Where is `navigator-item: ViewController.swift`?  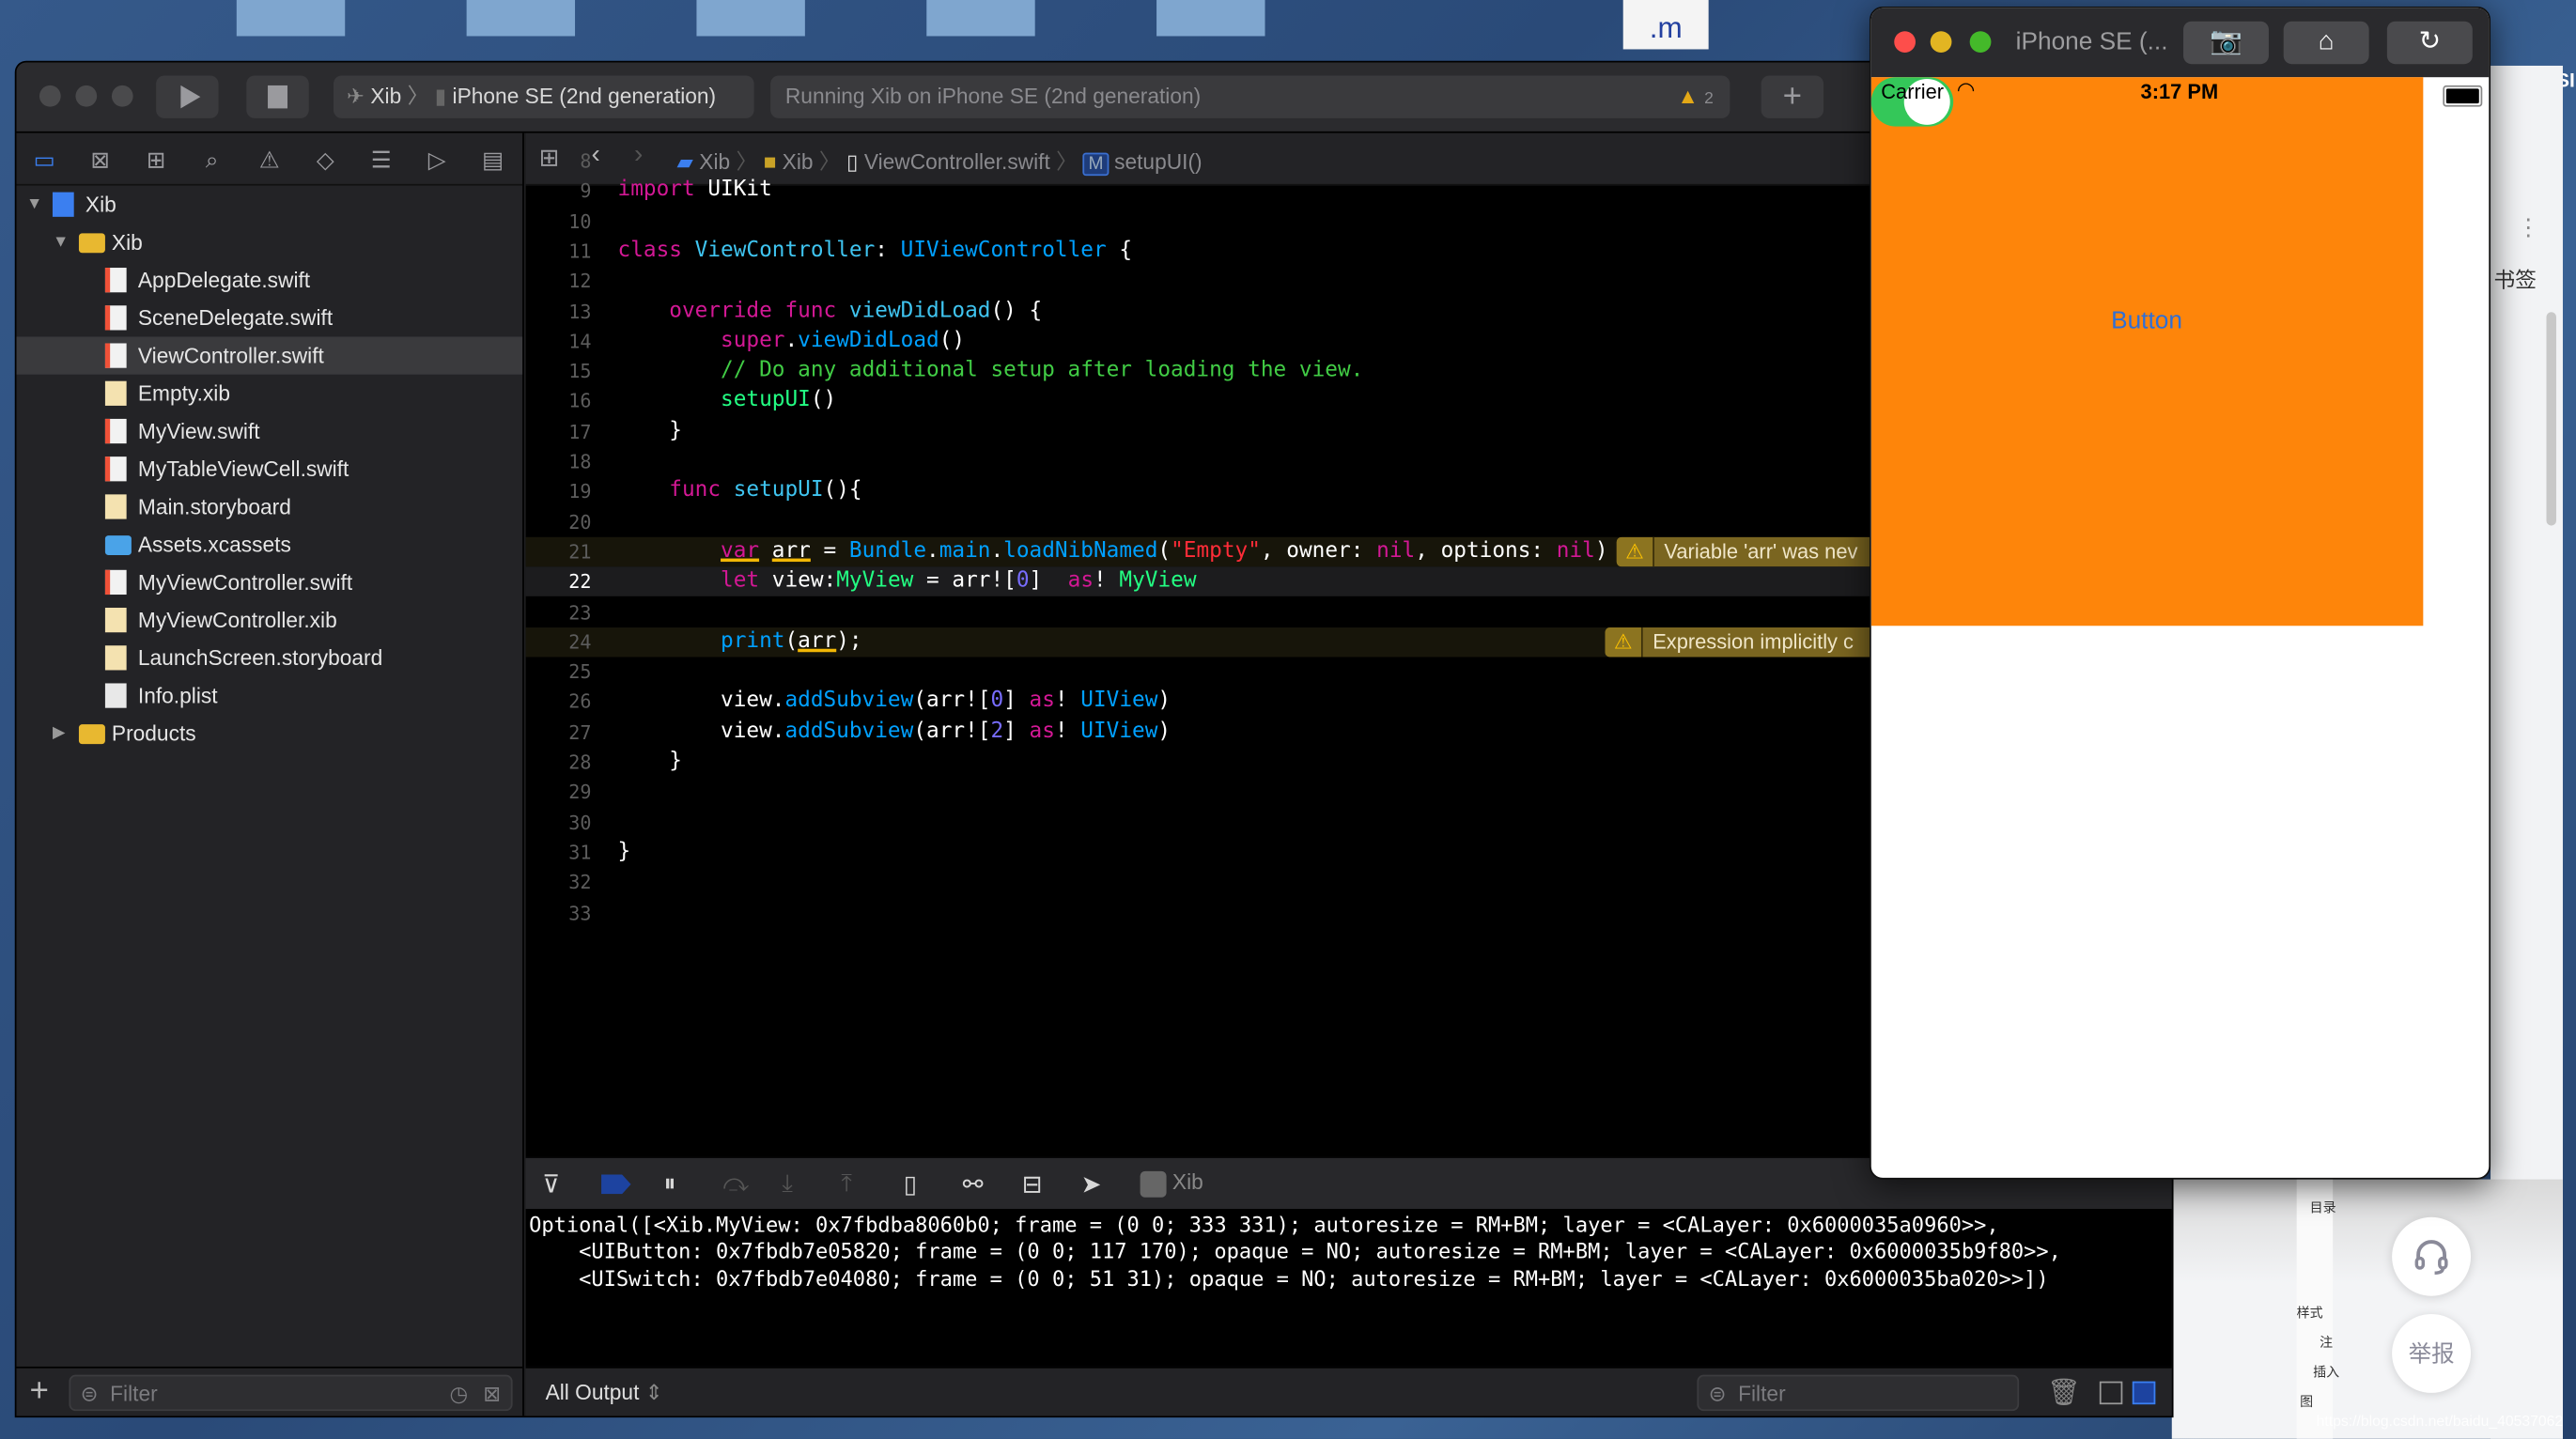
navigator-item: ViewController.swift is located at coordinates (270, 355).